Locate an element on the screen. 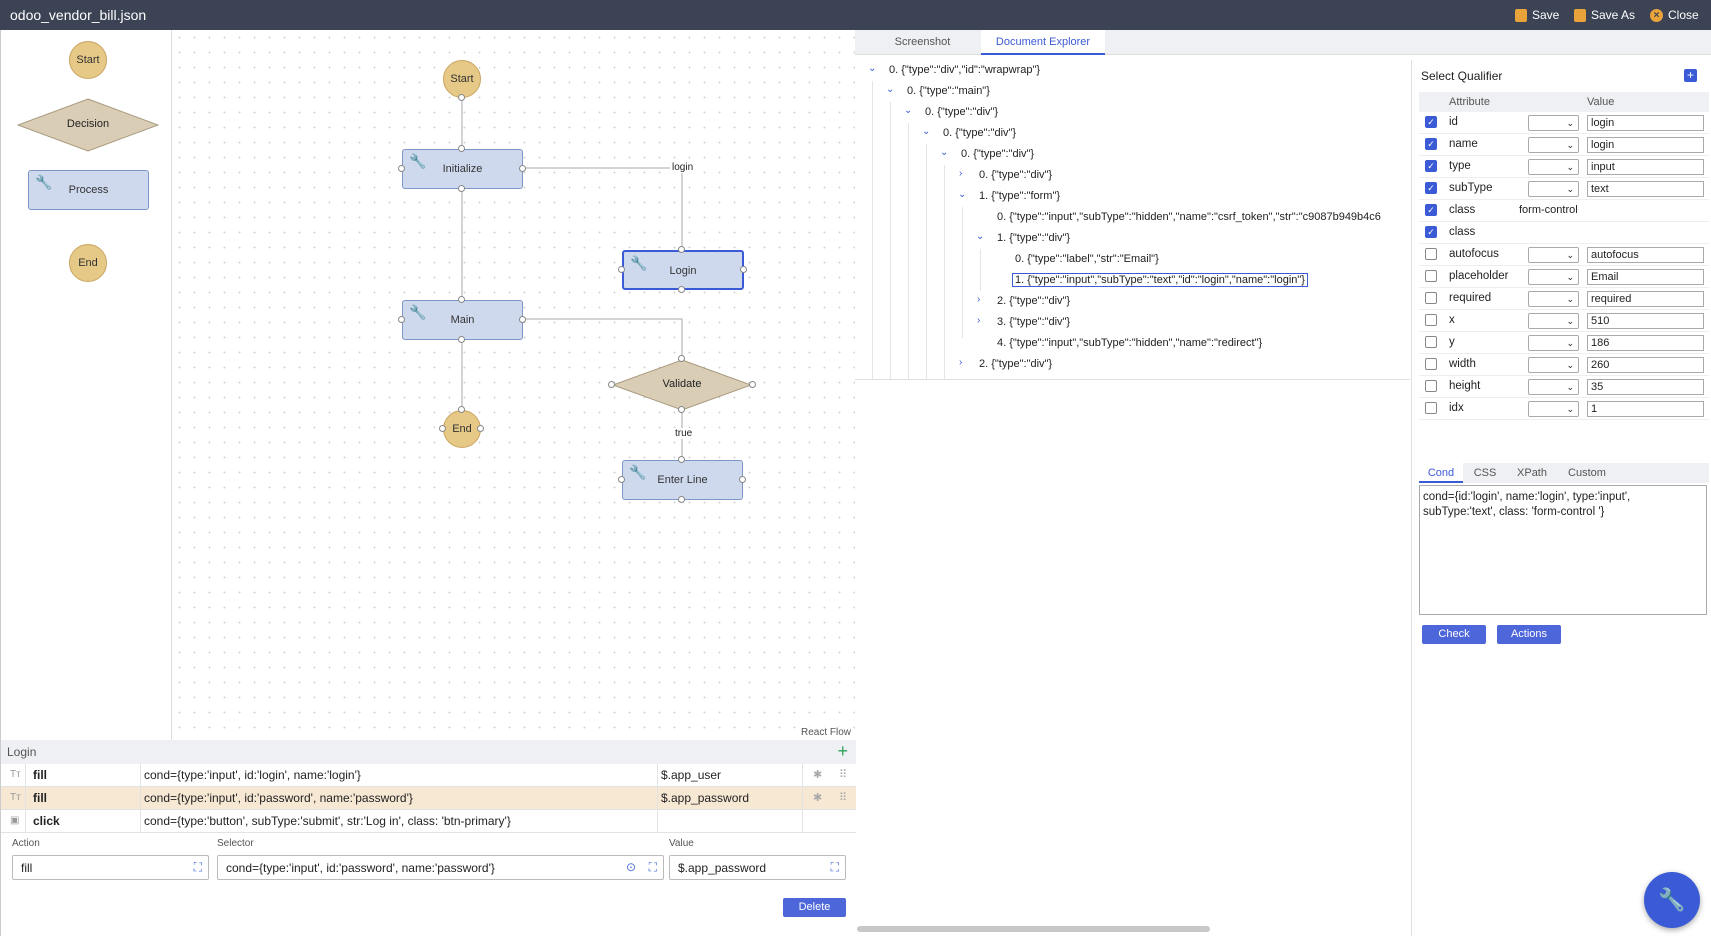 The image size is (1711, 936). actions-button: Actions is located at coordinates (1529, 634).